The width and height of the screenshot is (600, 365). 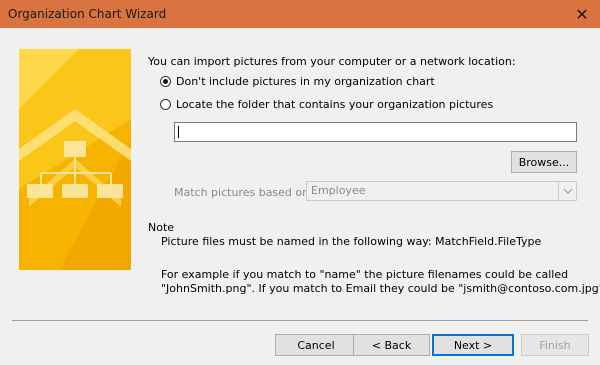 I want to click on finish-button: Finish, so click(x=555, y=345).